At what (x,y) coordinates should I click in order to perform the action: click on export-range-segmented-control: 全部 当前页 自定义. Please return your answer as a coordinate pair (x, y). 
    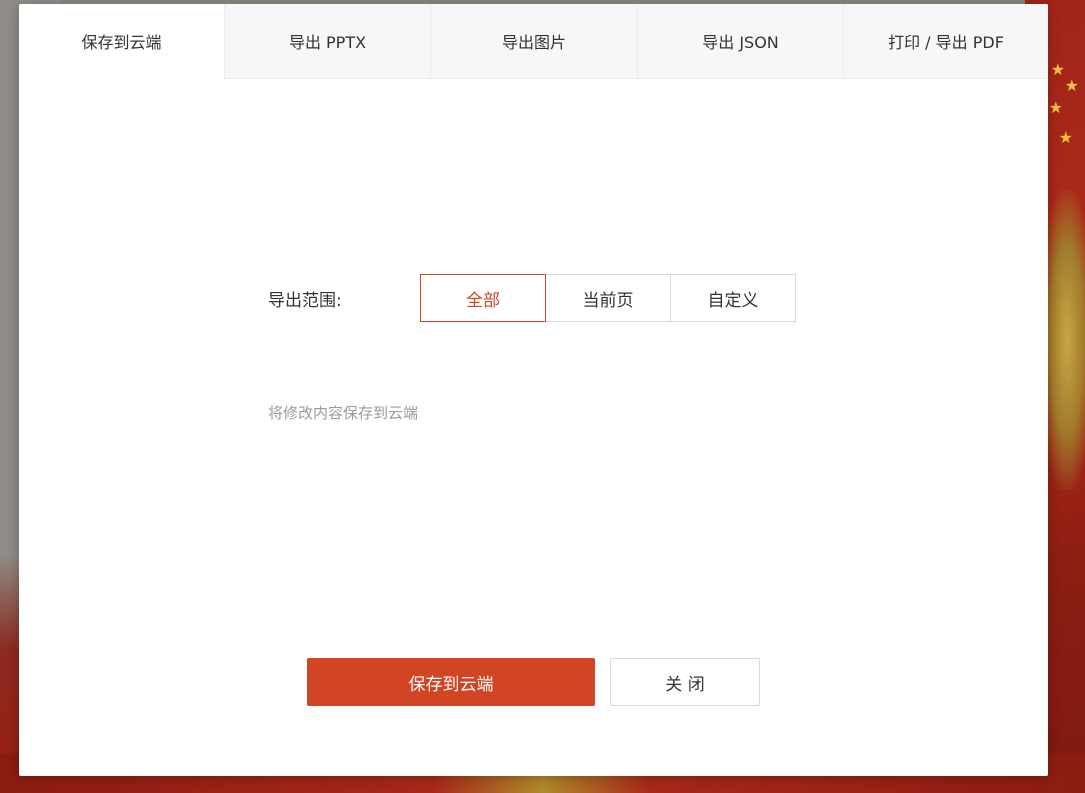
    Looking at the image, I should click on (608, 298).